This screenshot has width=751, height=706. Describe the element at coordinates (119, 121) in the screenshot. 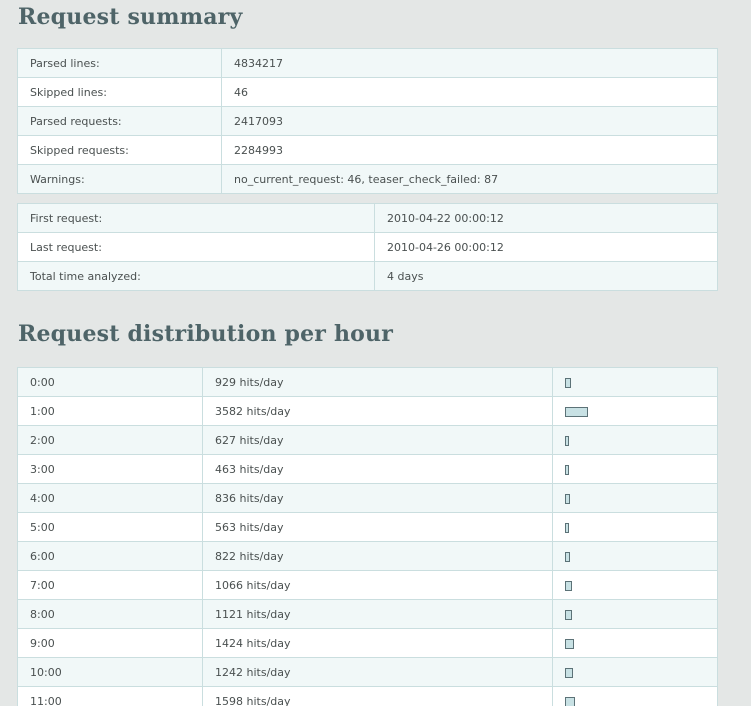

I see `summary-label-parsed-requests: Parsed requests:` at that location.